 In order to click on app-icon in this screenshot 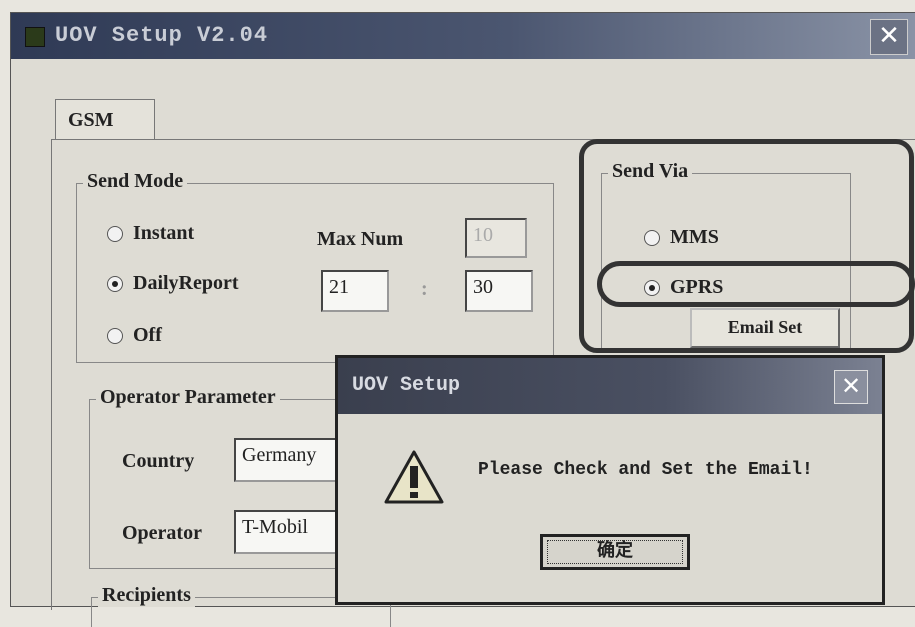, I will do `click(35, 37)`.